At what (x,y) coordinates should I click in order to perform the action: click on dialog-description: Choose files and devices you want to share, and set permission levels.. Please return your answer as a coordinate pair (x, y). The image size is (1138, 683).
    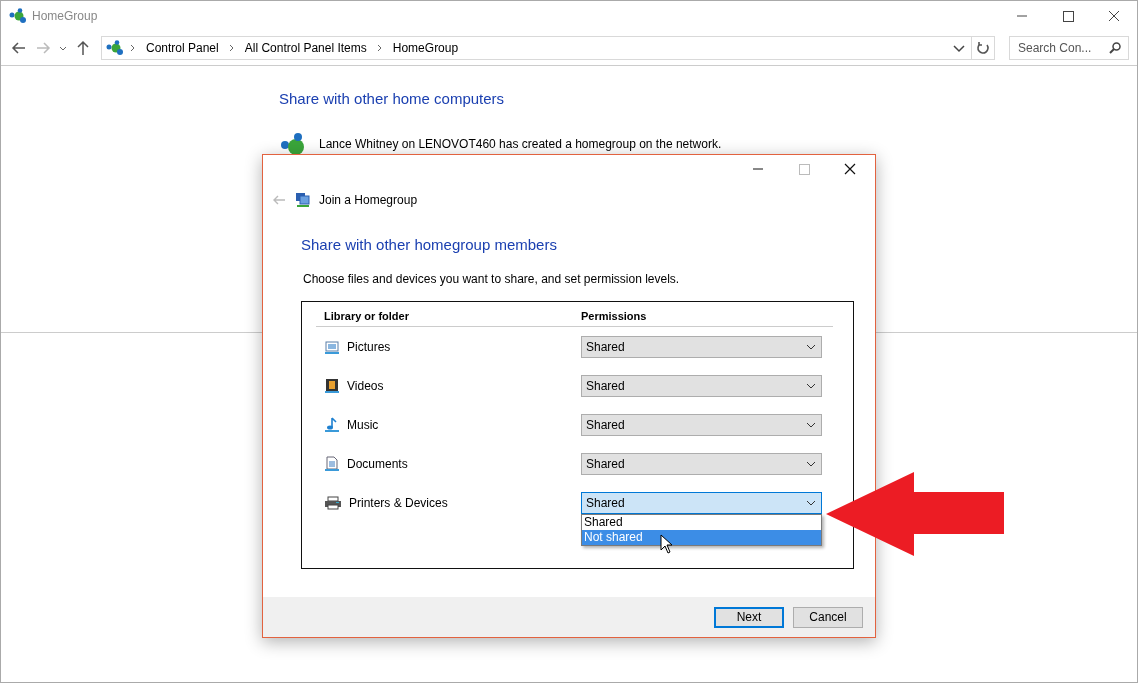
    Looking at the image, I should click on (492, 279).